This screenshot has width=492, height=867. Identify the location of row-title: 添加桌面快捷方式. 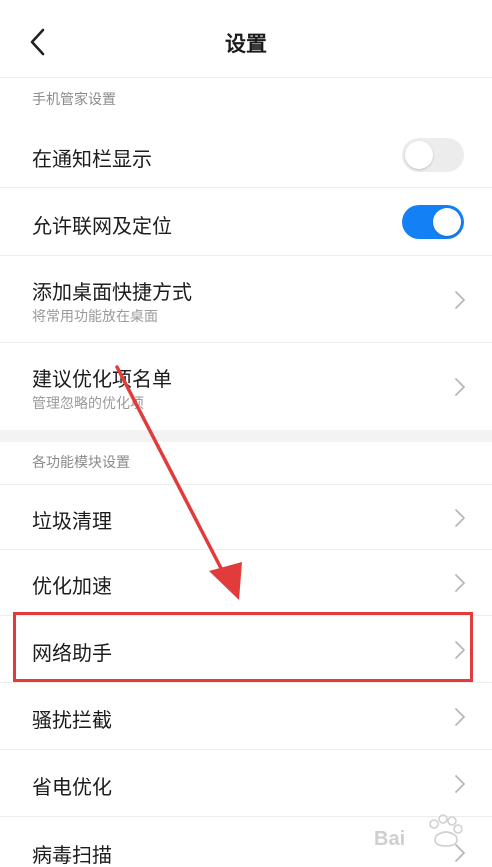
(112, 292).